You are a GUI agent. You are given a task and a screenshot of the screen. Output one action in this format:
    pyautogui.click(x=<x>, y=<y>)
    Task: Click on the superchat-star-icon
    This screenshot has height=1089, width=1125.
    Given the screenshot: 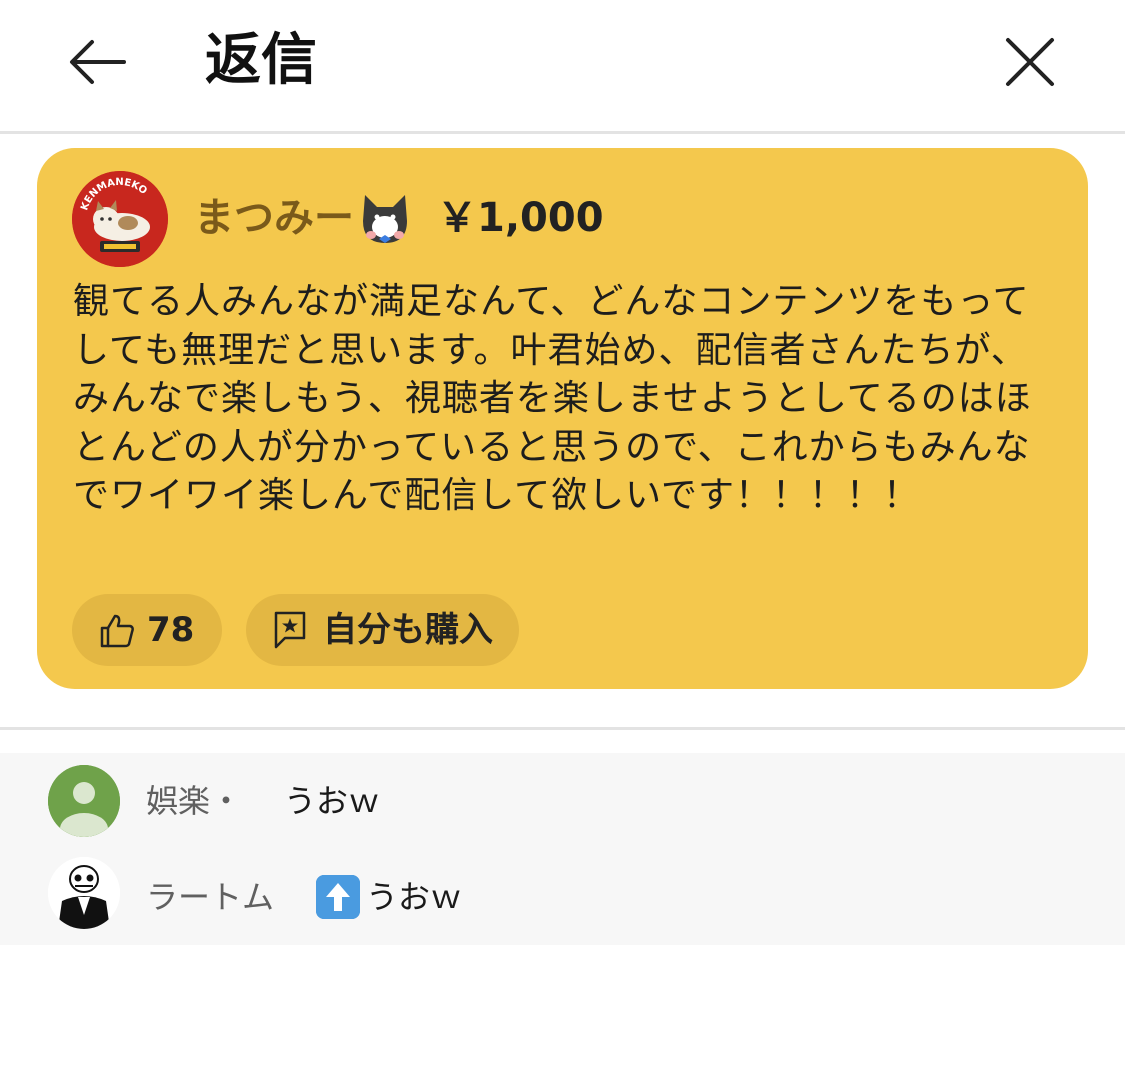 What is the action you would take?
    pyautogui.click(x=290, y=630)
    